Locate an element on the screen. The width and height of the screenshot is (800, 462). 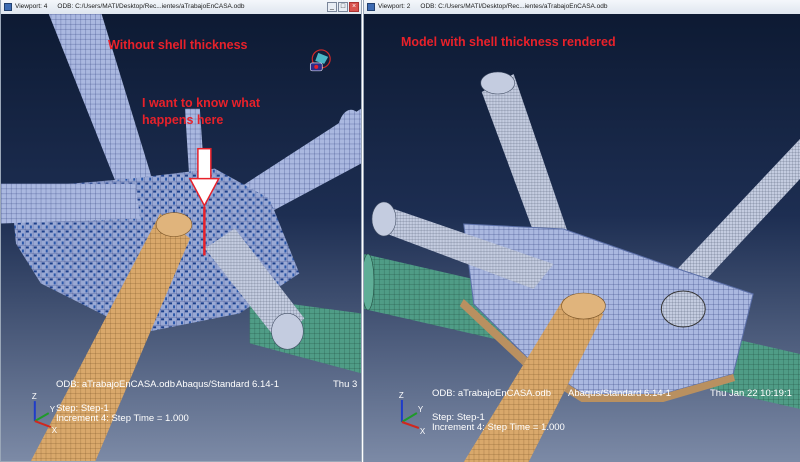
close-button: × is located at coordinates (354, 7).